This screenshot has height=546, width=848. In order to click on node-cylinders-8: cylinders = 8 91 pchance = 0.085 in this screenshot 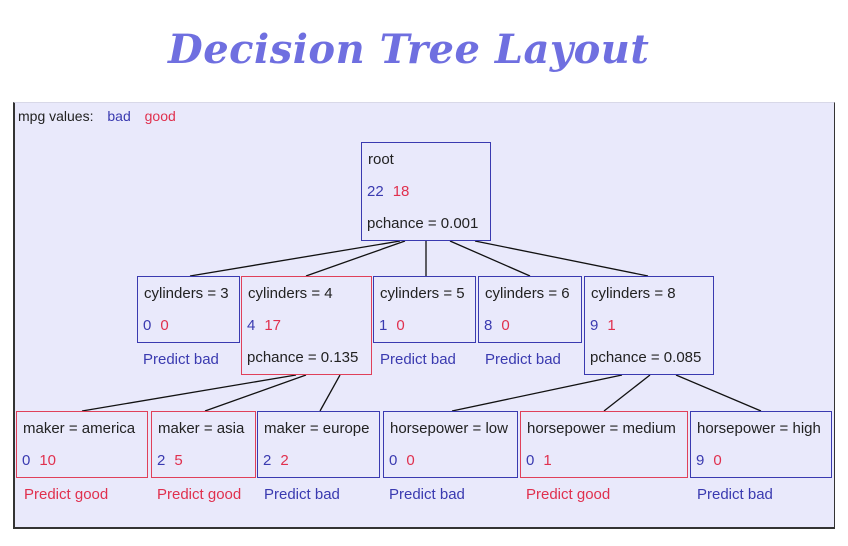, I will do `click(649, 325)`.